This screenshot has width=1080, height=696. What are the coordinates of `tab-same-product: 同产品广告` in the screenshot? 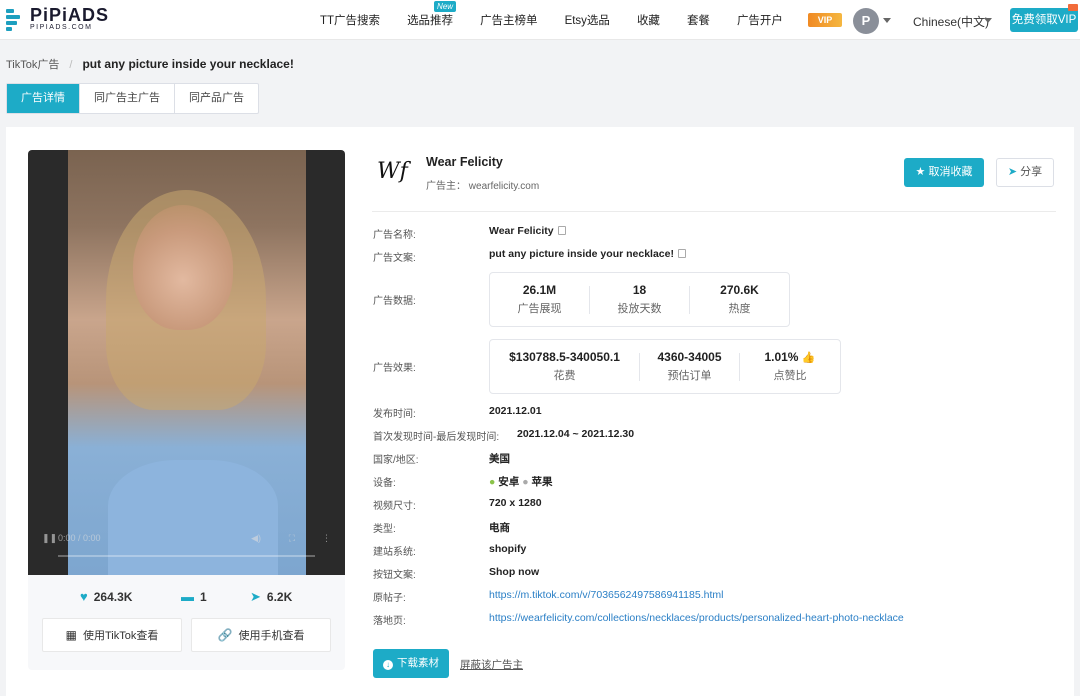 It's located at (216, 98).